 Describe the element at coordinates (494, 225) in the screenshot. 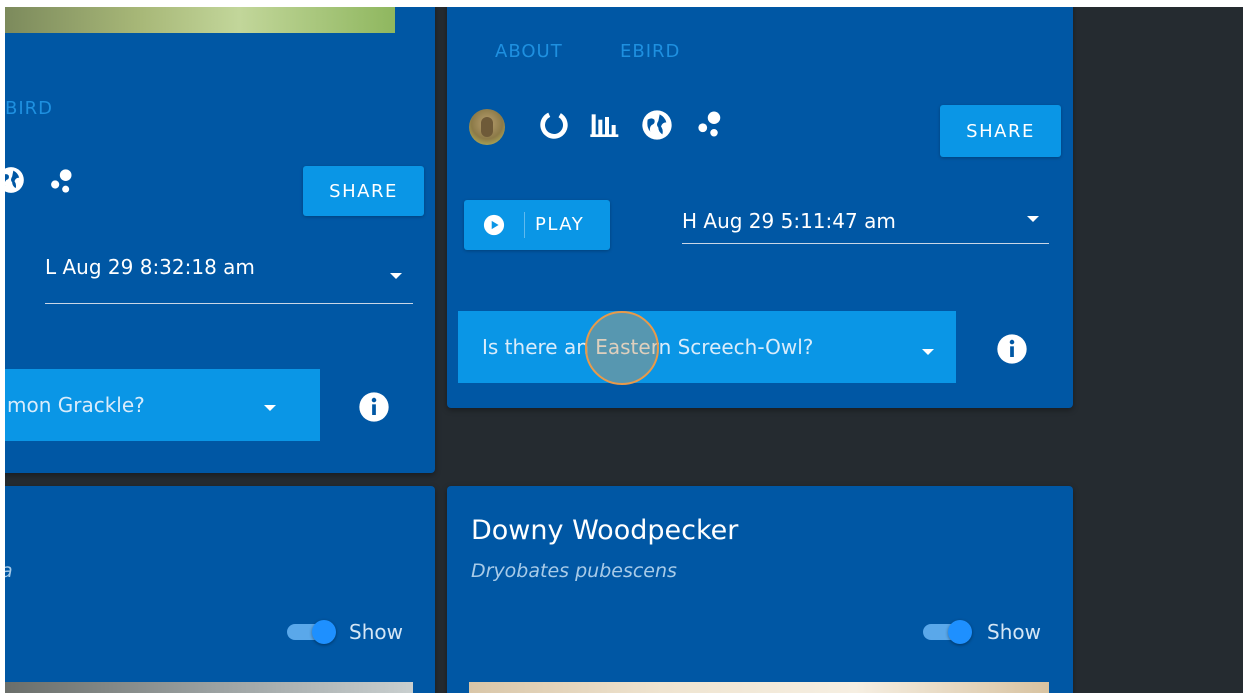

I see `play-circle-icon` at that location.